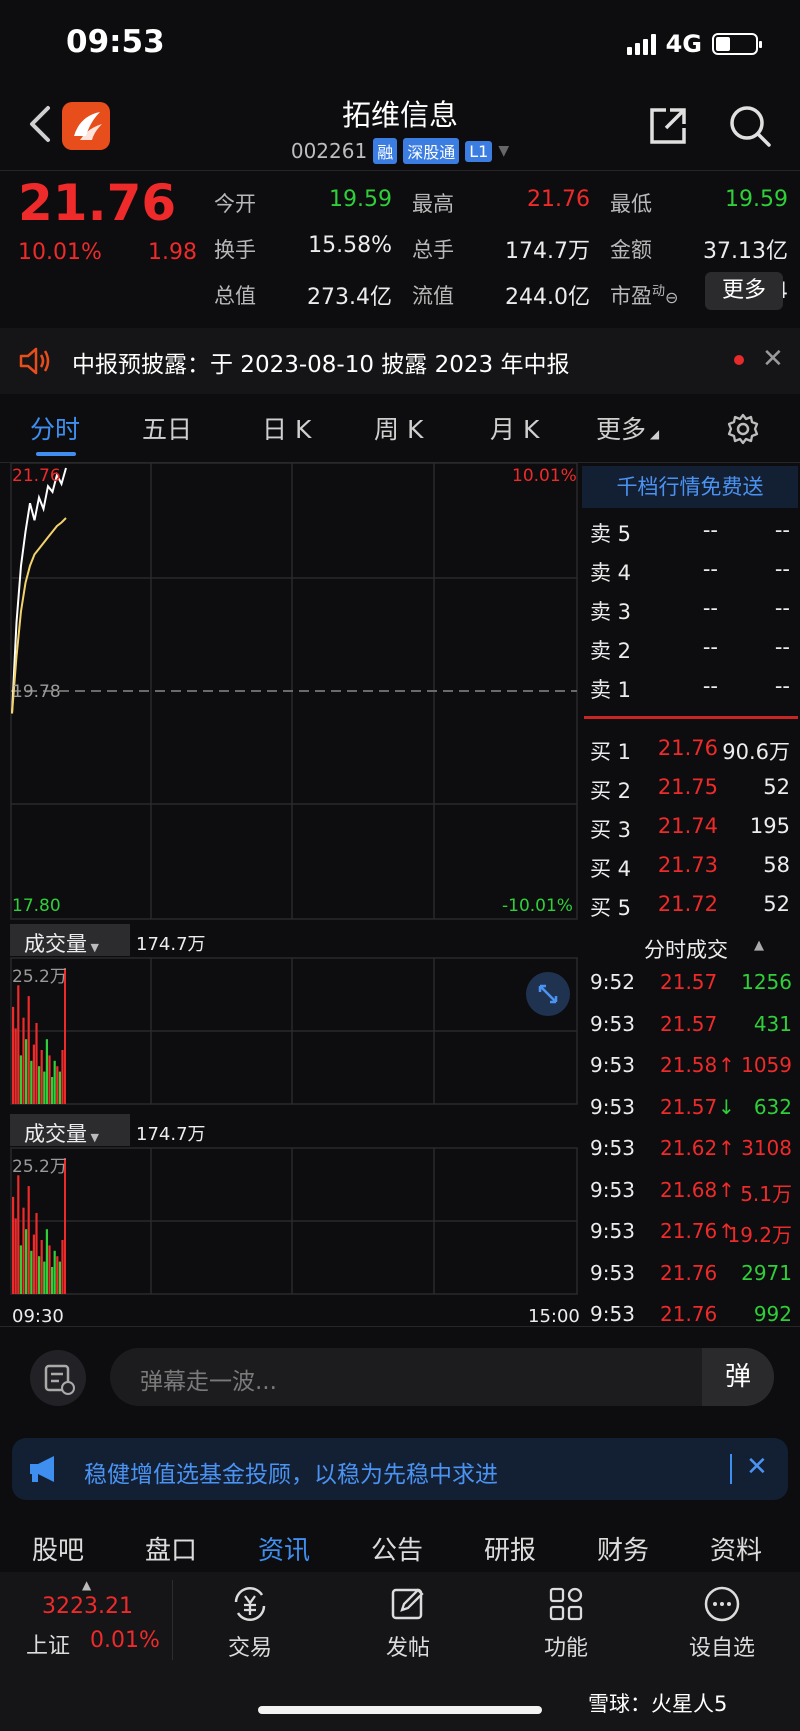 This screenshot has width=800, height=1731. I want to click on tab-news: 资讯, so click(284, 1548).